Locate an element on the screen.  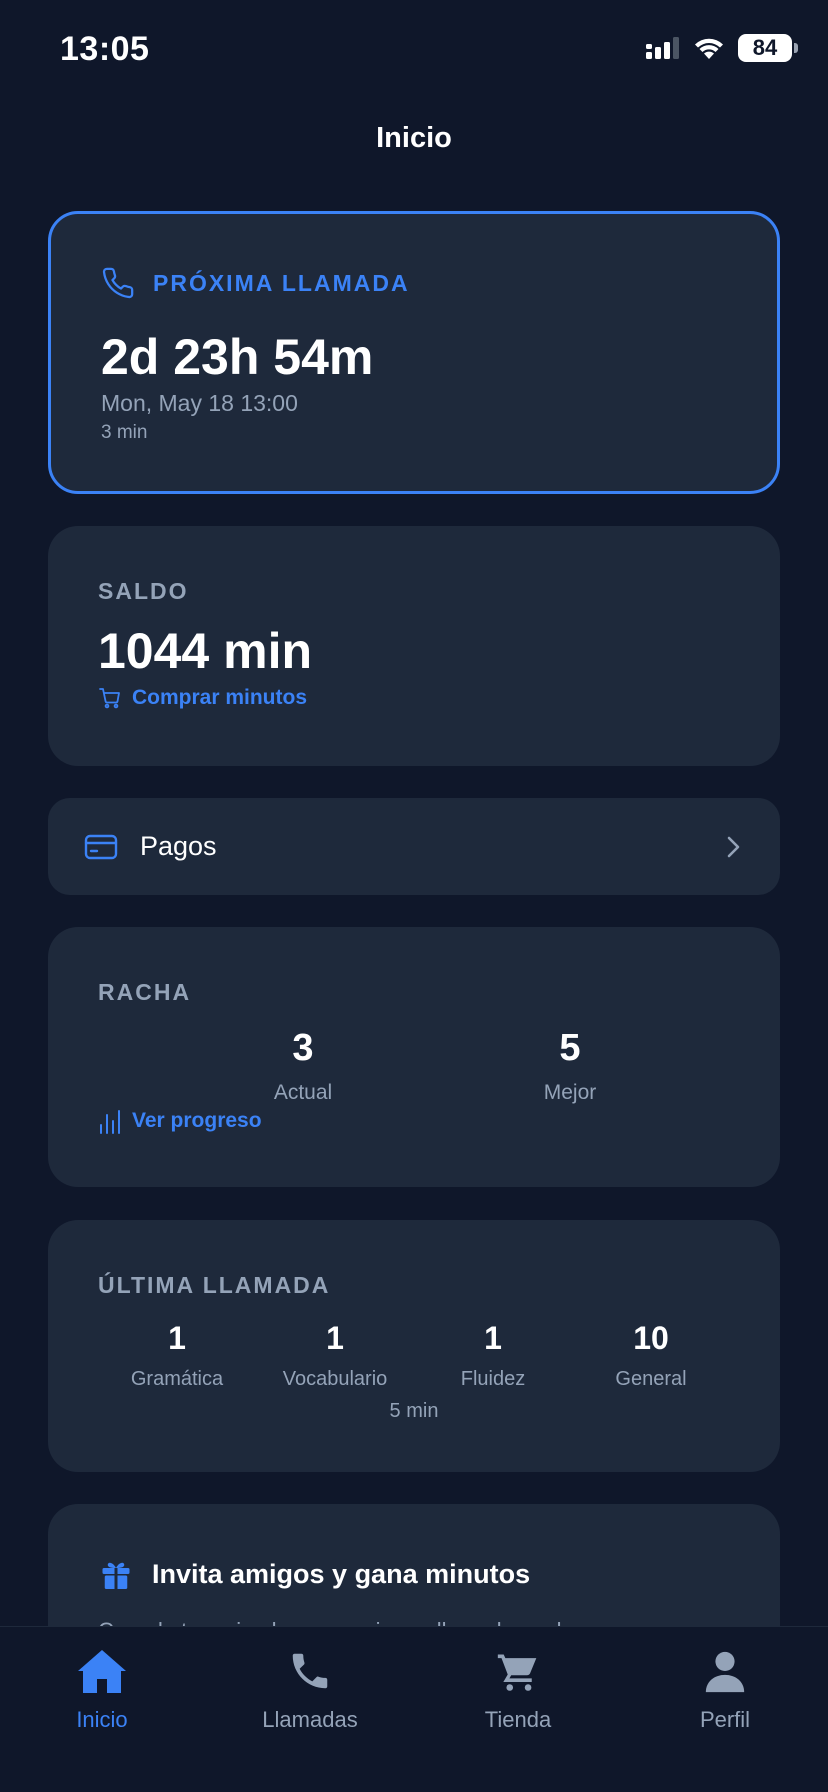
tab-inicio: Inicio is located at coordinates (102, 1689).